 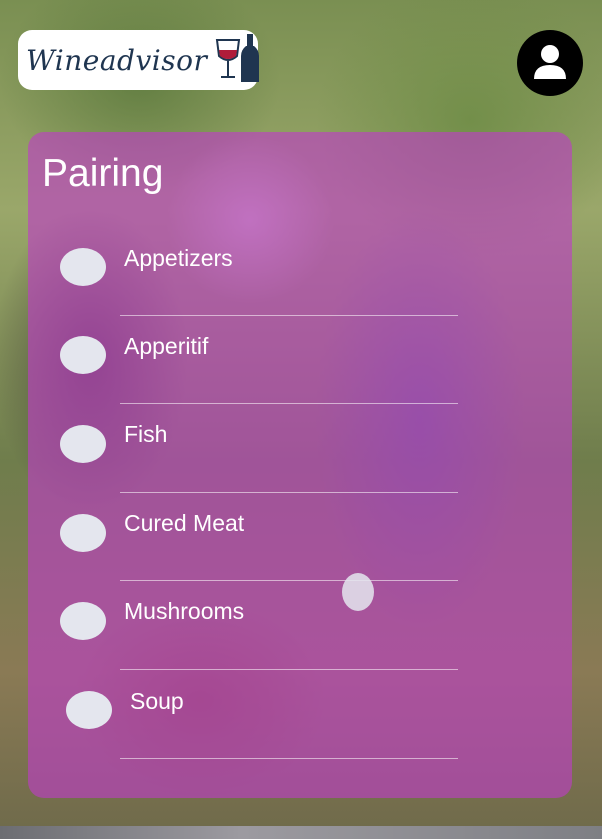 What do you see at coordinates (300, 715) in the screenshot?
I see `list-item-soup: Soup` at bounding box center [300, 715].